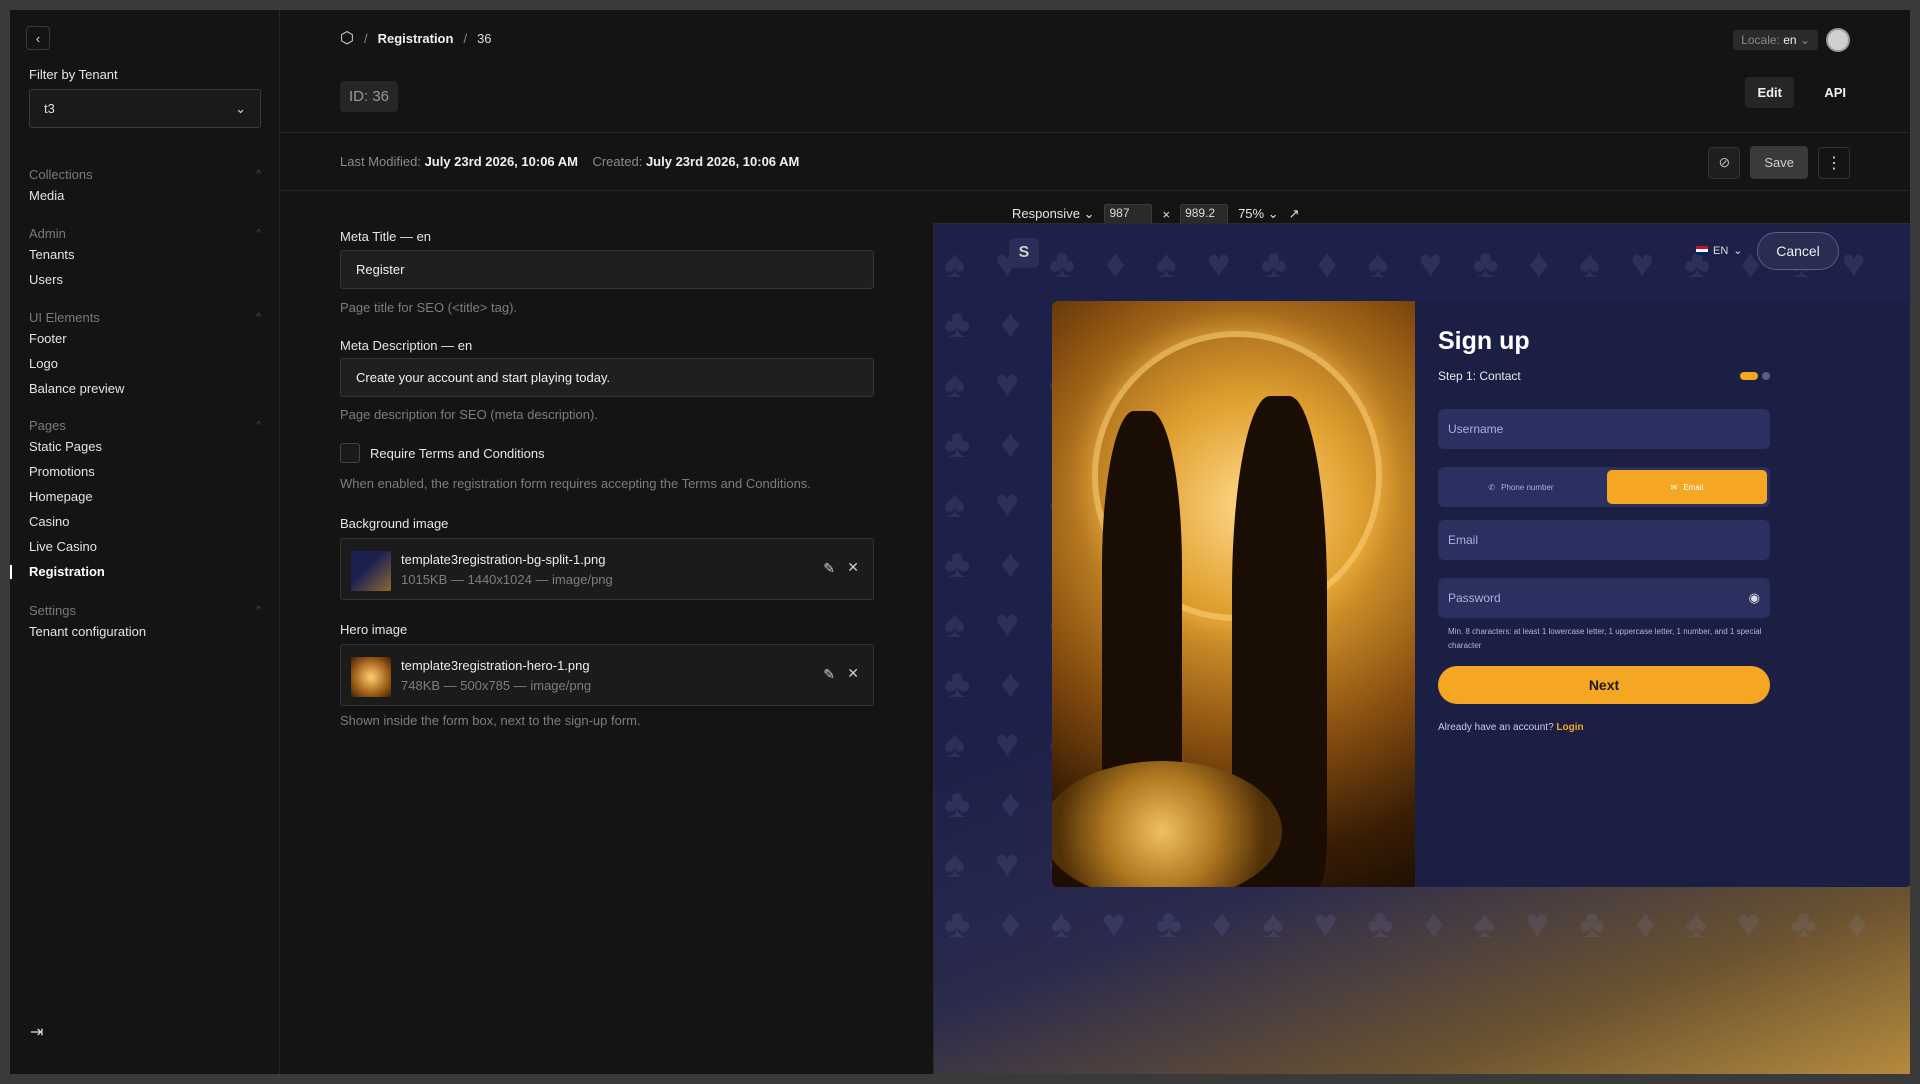 This screenshot has height=1084, width=1920. Describe the element at coordinates (347, 38) in the screenshot. I see `home-logo-icon: ⬡` at that location.